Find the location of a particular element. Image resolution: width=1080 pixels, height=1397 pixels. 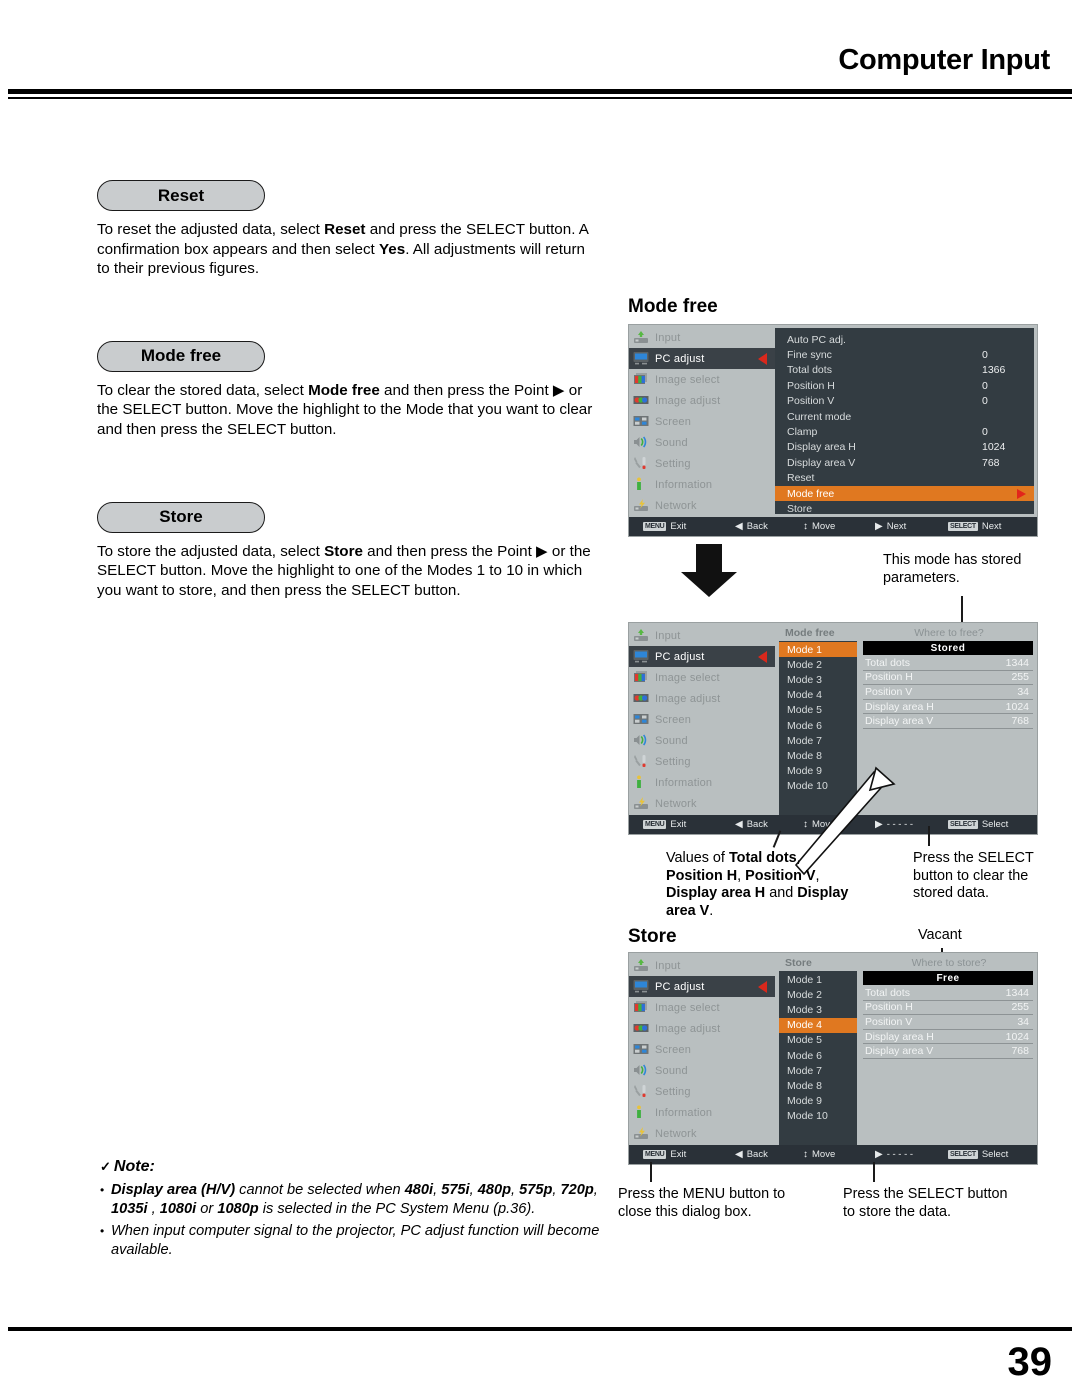

menu-row: Total dots 1366 is located at coordinates (904, 370).